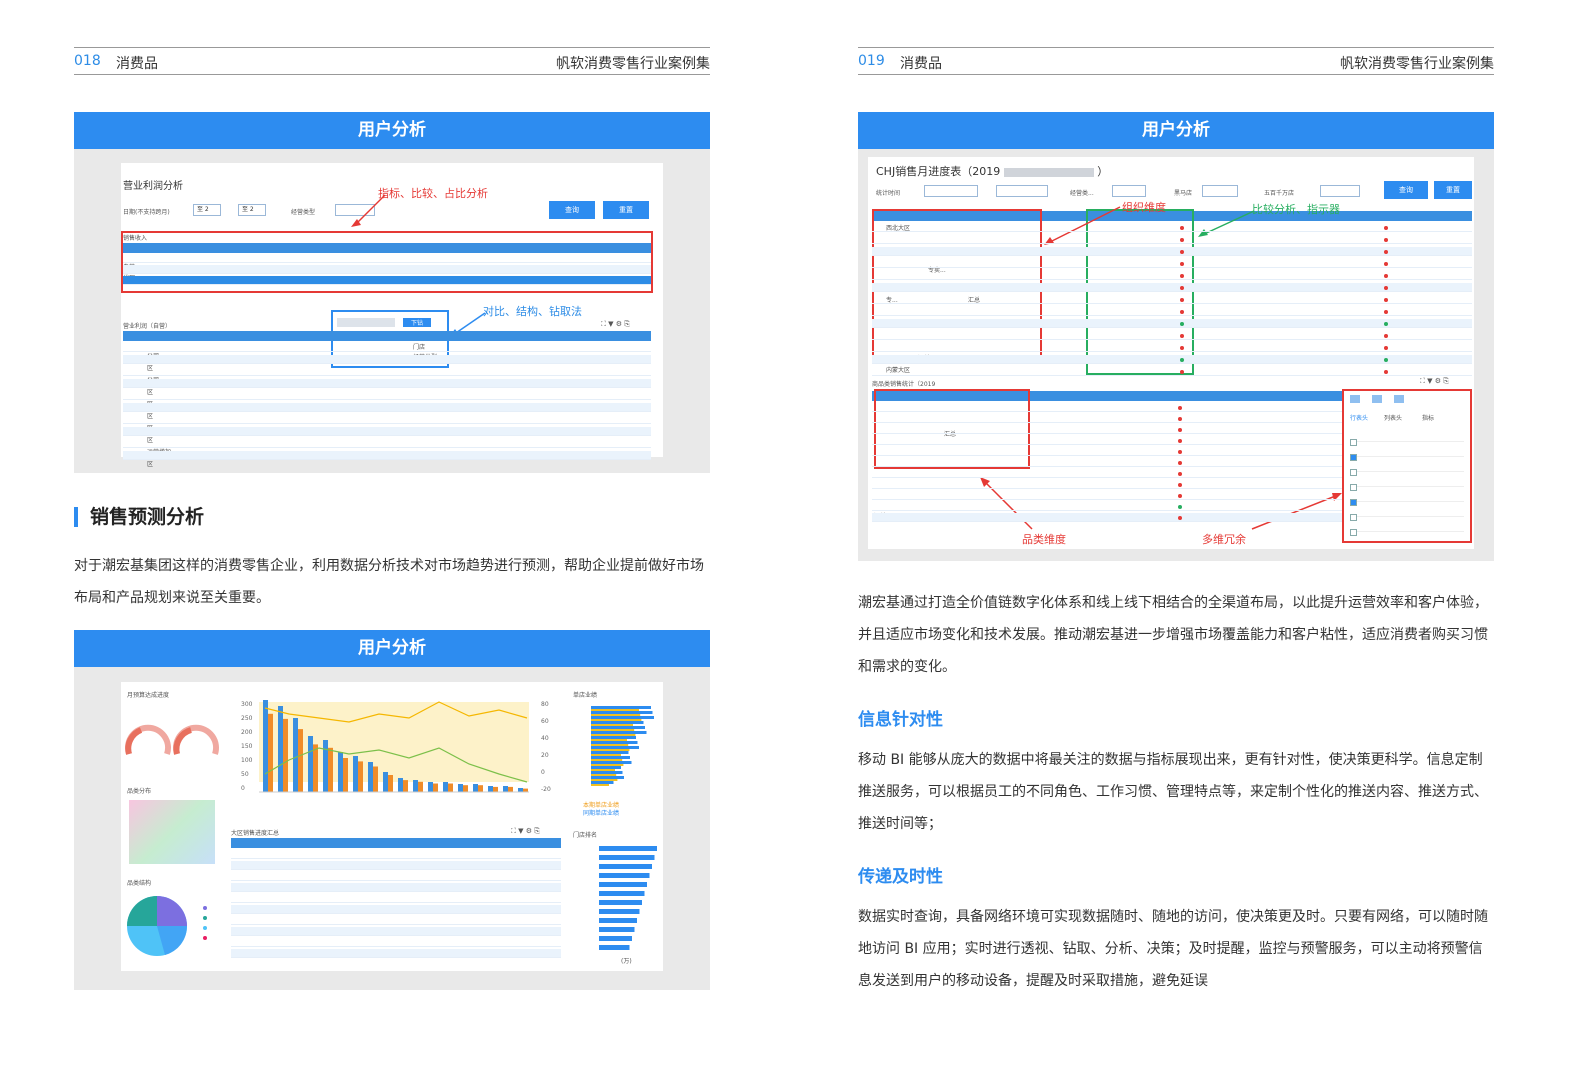 This screenshot has height=1077, width=1587. What do you see at coordinates (207, 210) in the screenshot?
I see `date-from-input: 至 2` at bounding box center [207, 210].